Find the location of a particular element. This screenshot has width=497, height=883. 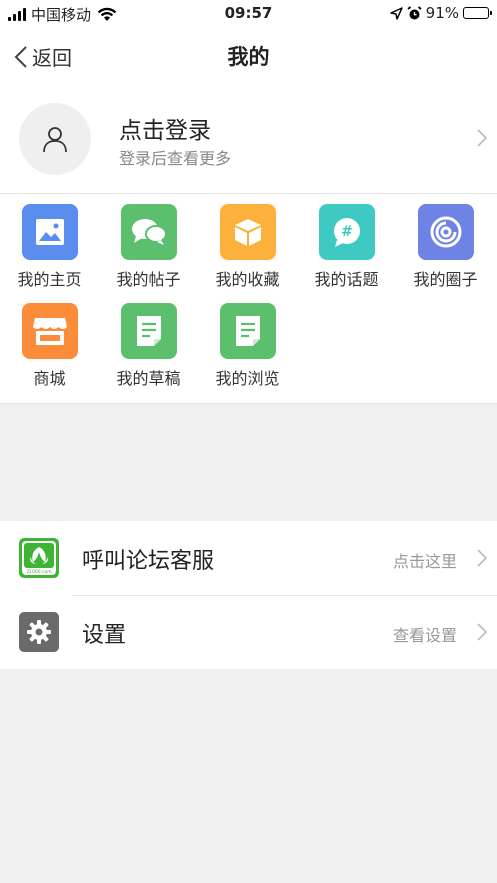

alarm-icon is located at coordinates (414, 12).